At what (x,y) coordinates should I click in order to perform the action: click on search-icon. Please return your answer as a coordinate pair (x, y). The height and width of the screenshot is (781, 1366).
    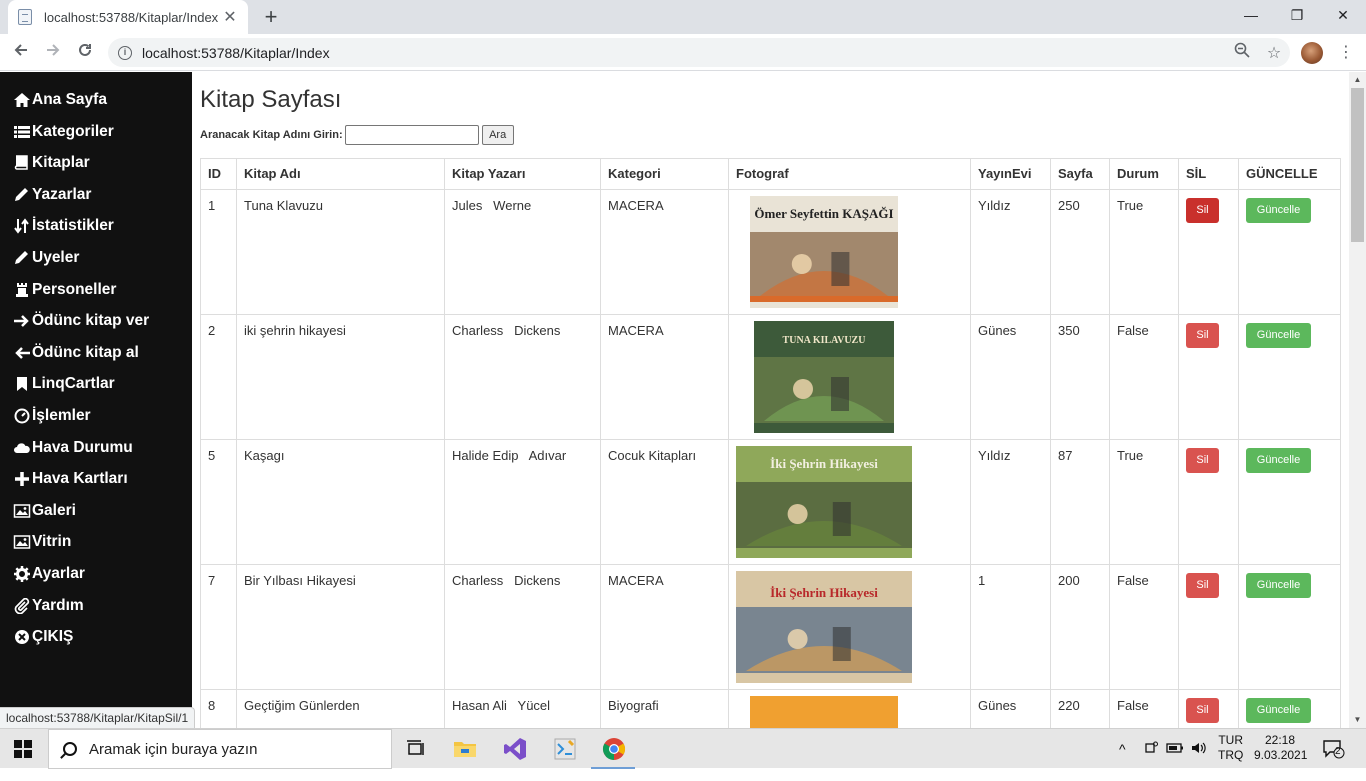
    Looking at the image, I should click on (70, 749).